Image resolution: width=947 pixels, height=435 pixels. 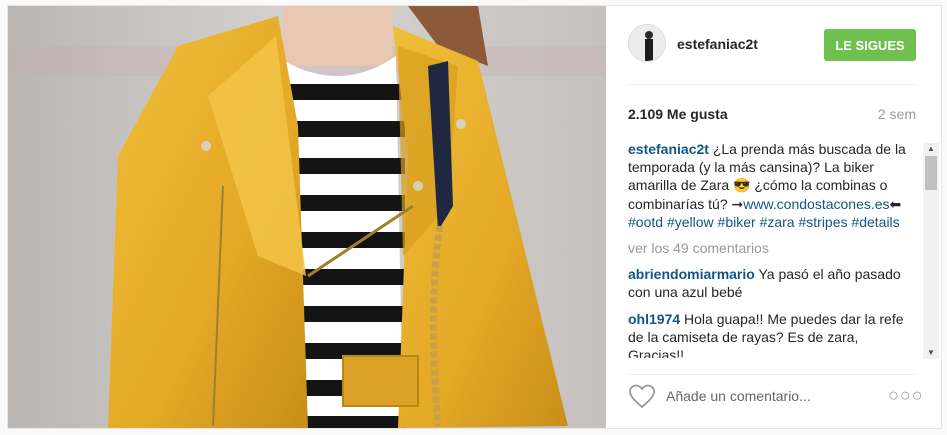 I want to click on view-all-comments-link: ver los 49 comentarios, so click(x=773, y=248).